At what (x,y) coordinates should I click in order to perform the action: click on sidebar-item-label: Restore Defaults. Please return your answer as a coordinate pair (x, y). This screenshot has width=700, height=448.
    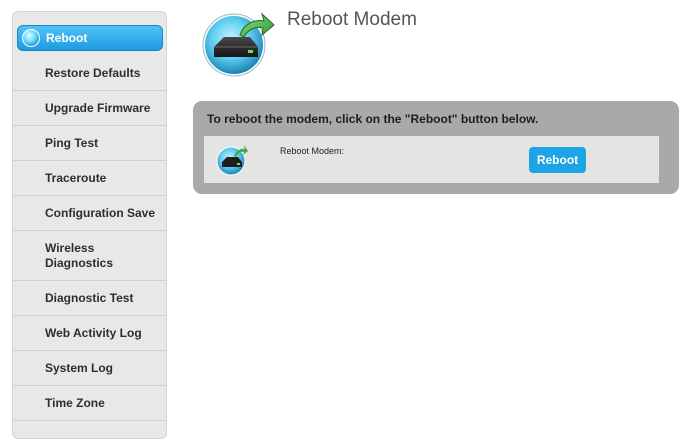
    Looking at the image, I should click on (93, 72).